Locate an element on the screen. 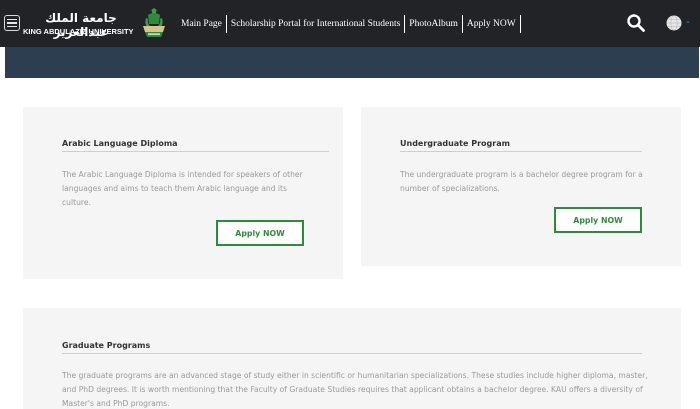  program-title: Undergraduate Program is located at coordinates (455, 143).